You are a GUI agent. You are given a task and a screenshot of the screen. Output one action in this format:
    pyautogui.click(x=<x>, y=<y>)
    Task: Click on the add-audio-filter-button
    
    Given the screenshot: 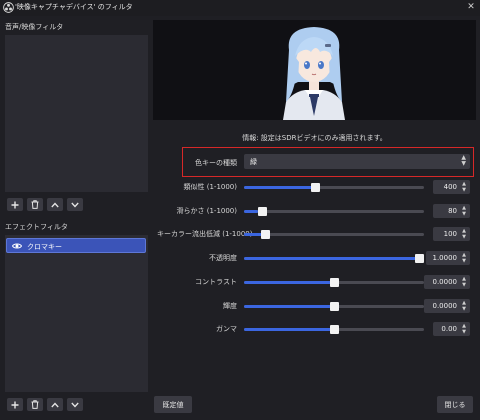 What is the action you would take?
    pyautogui.click(x=15, y=204)
    